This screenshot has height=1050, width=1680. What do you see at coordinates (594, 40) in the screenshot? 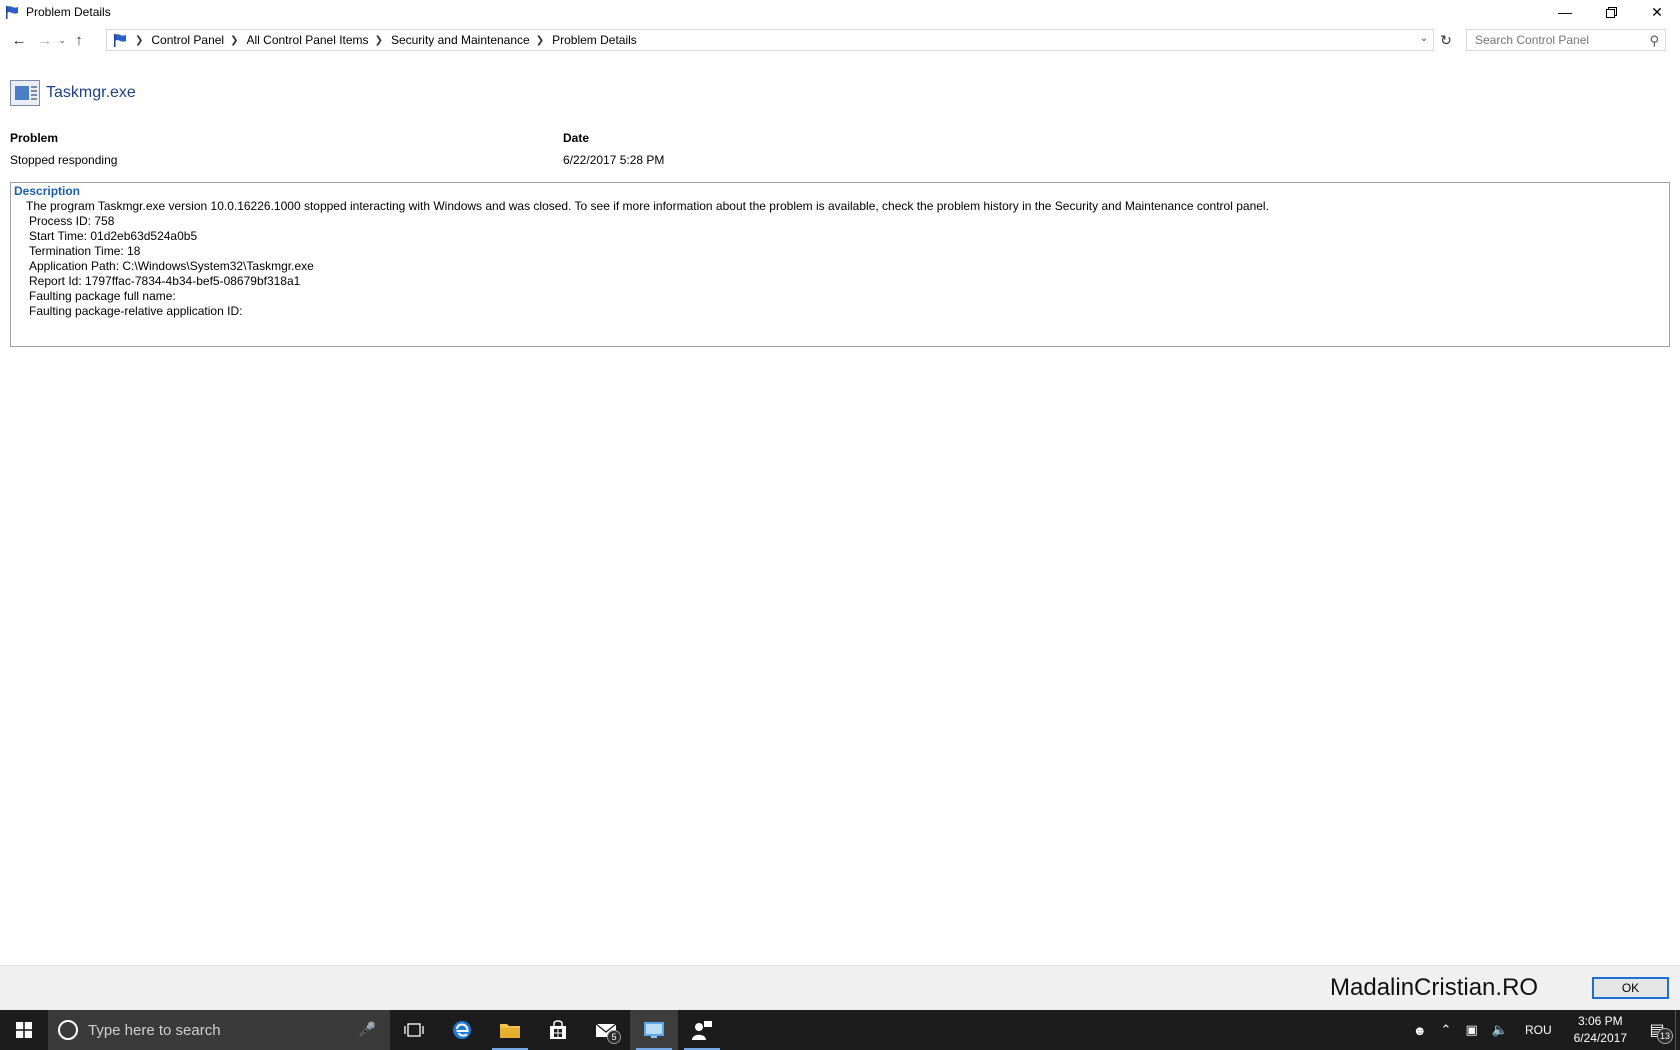
I see `breadcrumb-problem-details: Problem Details` at bounding box center [594, 40].